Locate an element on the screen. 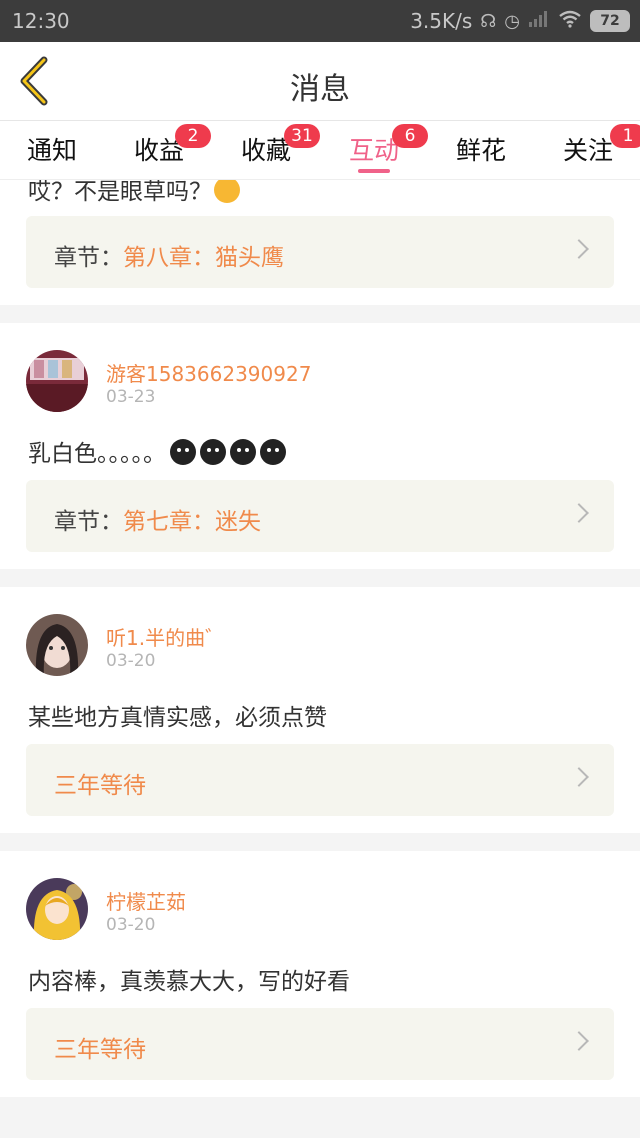 The image size is (640, 1138). tab-label: 鲜花 is located at coordinates (480, 150).